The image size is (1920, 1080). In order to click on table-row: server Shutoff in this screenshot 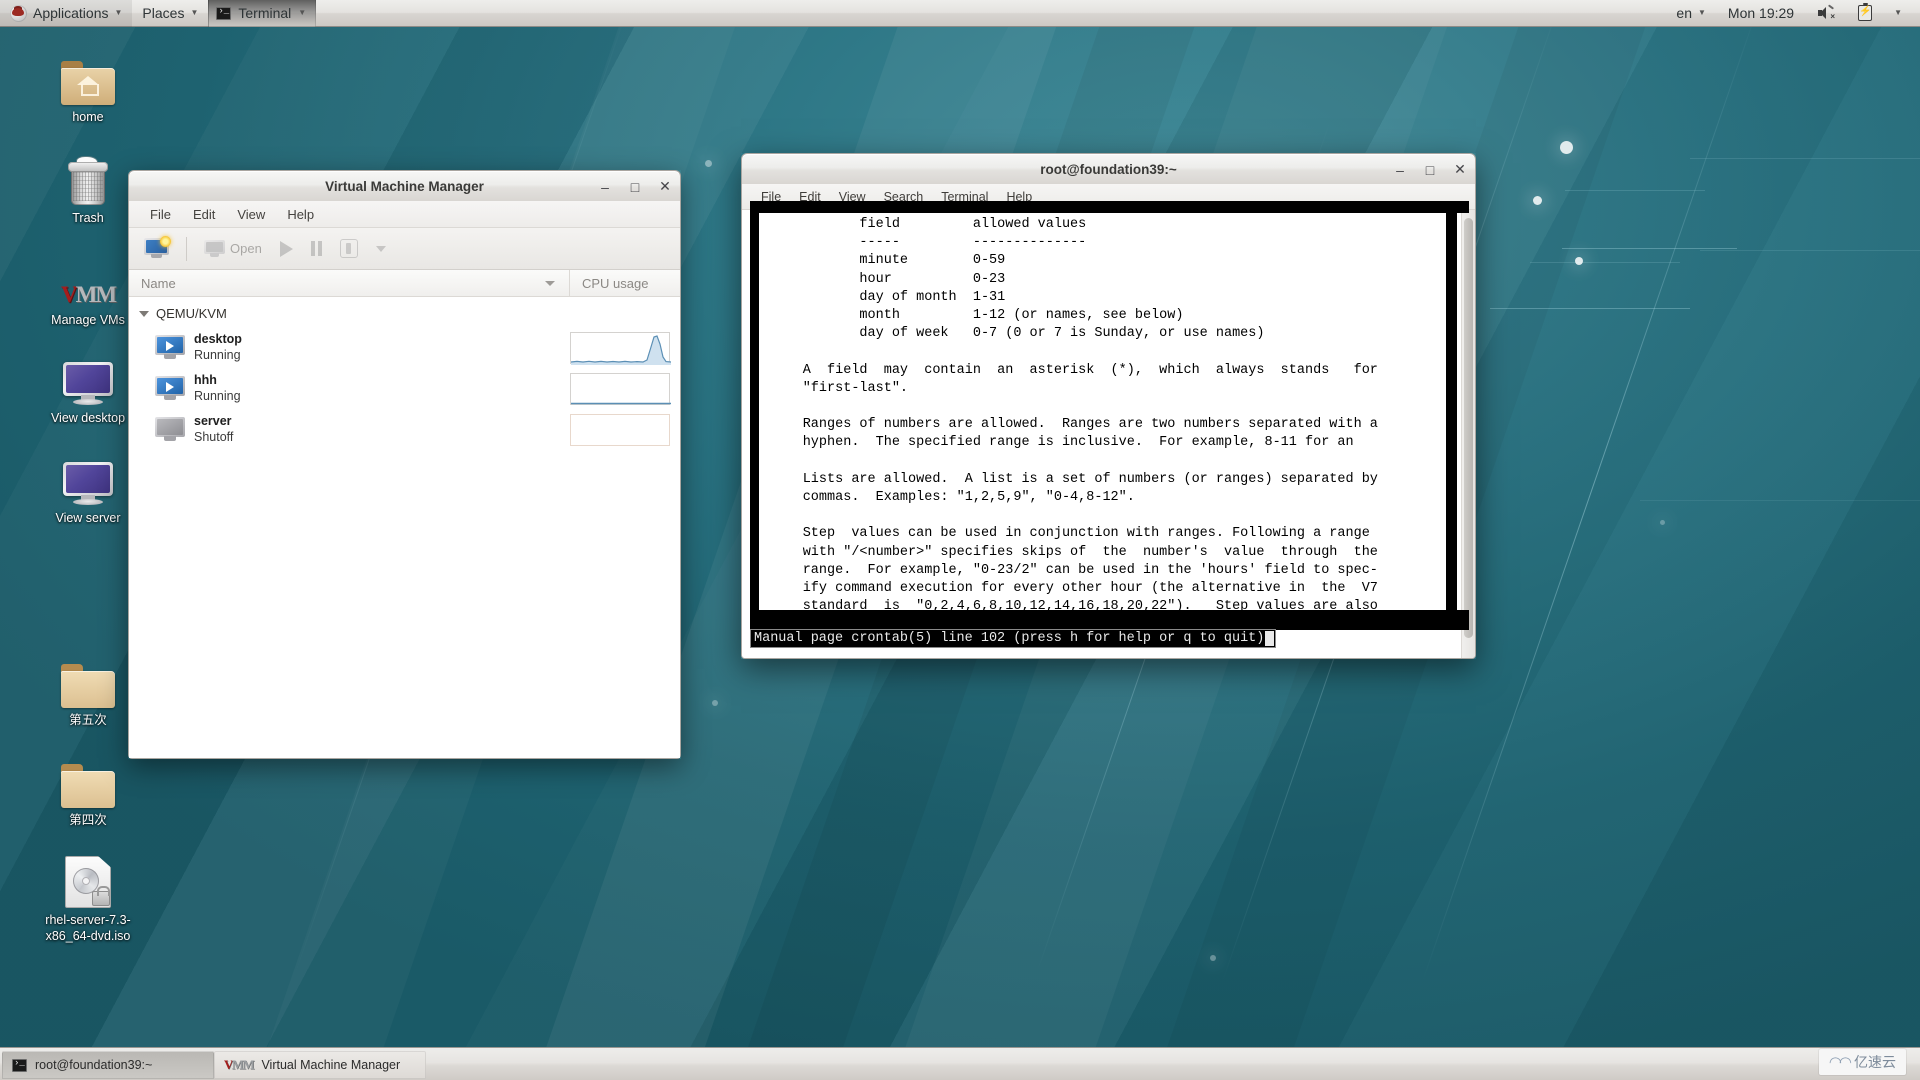, I will do `click(404, 429)`.